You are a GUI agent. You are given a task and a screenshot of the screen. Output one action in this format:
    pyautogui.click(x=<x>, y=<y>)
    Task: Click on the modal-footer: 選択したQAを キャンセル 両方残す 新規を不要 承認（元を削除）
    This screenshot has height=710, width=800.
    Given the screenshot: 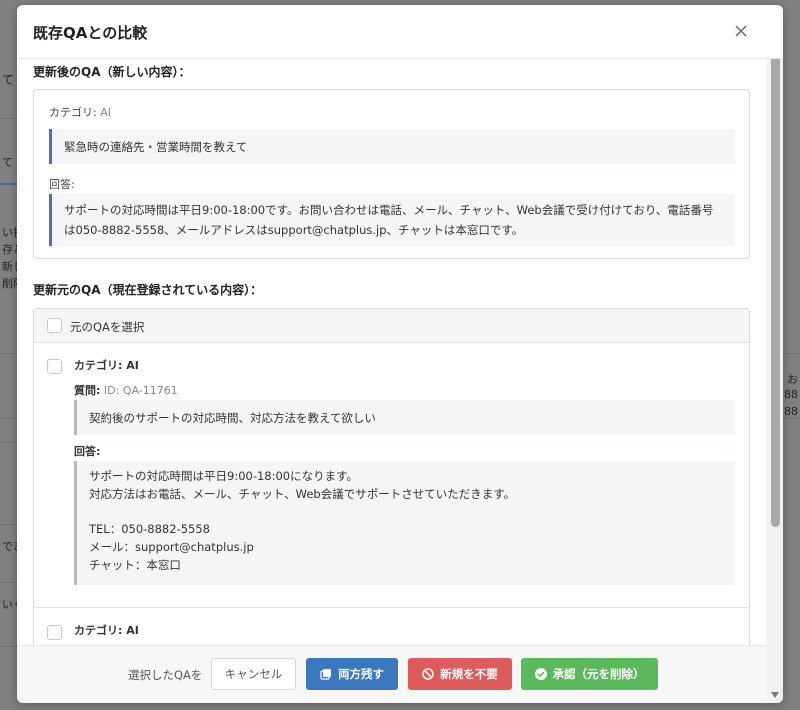 What is the action you would take?
    pyautogui.click(x=400, y=674)
    